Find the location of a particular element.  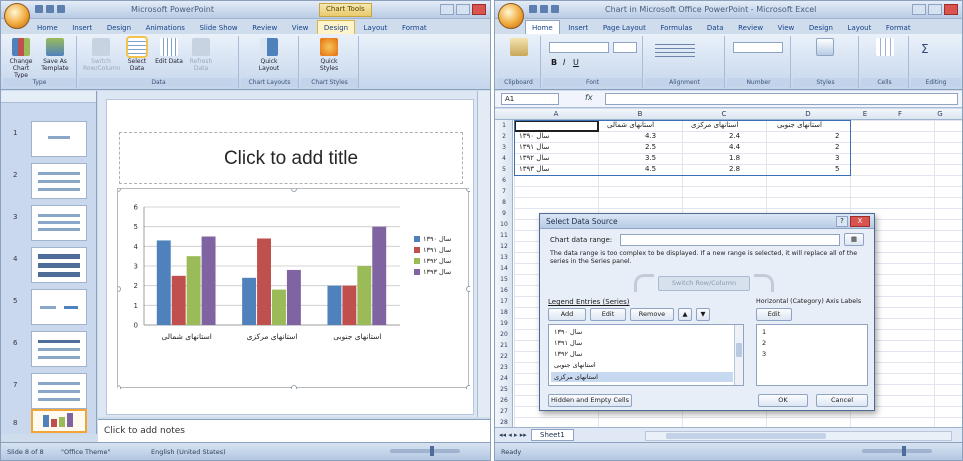

sum-icon: Σ is located at coordinates (925, 49).